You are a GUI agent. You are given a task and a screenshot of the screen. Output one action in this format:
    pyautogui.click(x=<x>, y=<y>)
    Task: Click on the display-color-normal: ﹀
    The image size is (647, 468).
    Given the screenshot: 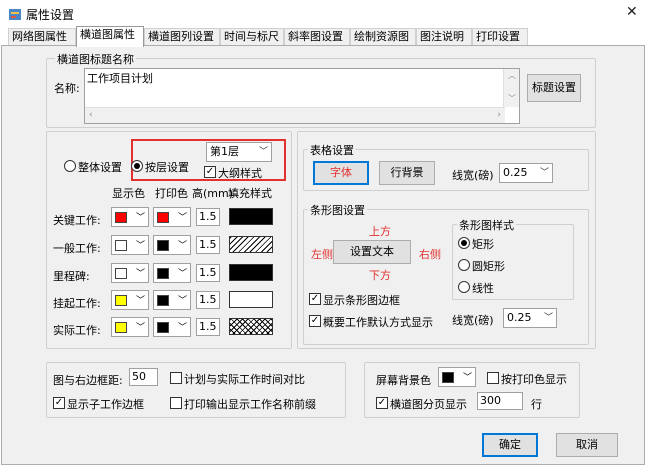 What is the action you would take?
    pyautogui.click(x=130, y=245)
    